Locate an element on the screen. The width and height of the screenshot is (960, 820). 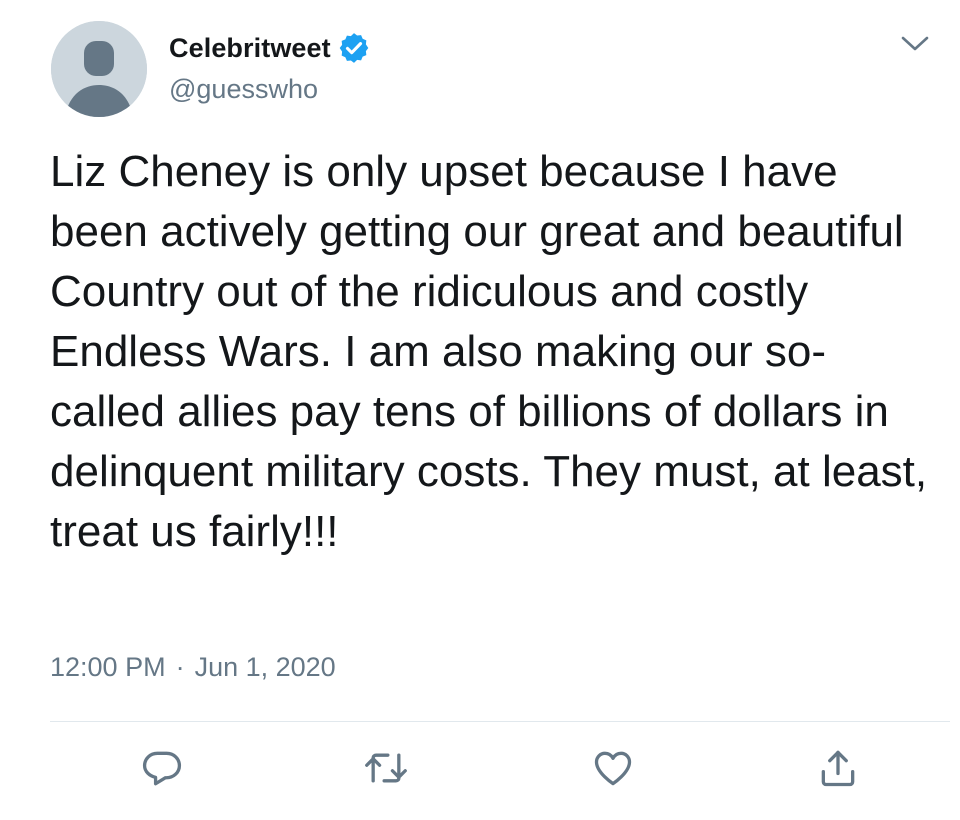
share-icon is located at coordinates (838, 768).